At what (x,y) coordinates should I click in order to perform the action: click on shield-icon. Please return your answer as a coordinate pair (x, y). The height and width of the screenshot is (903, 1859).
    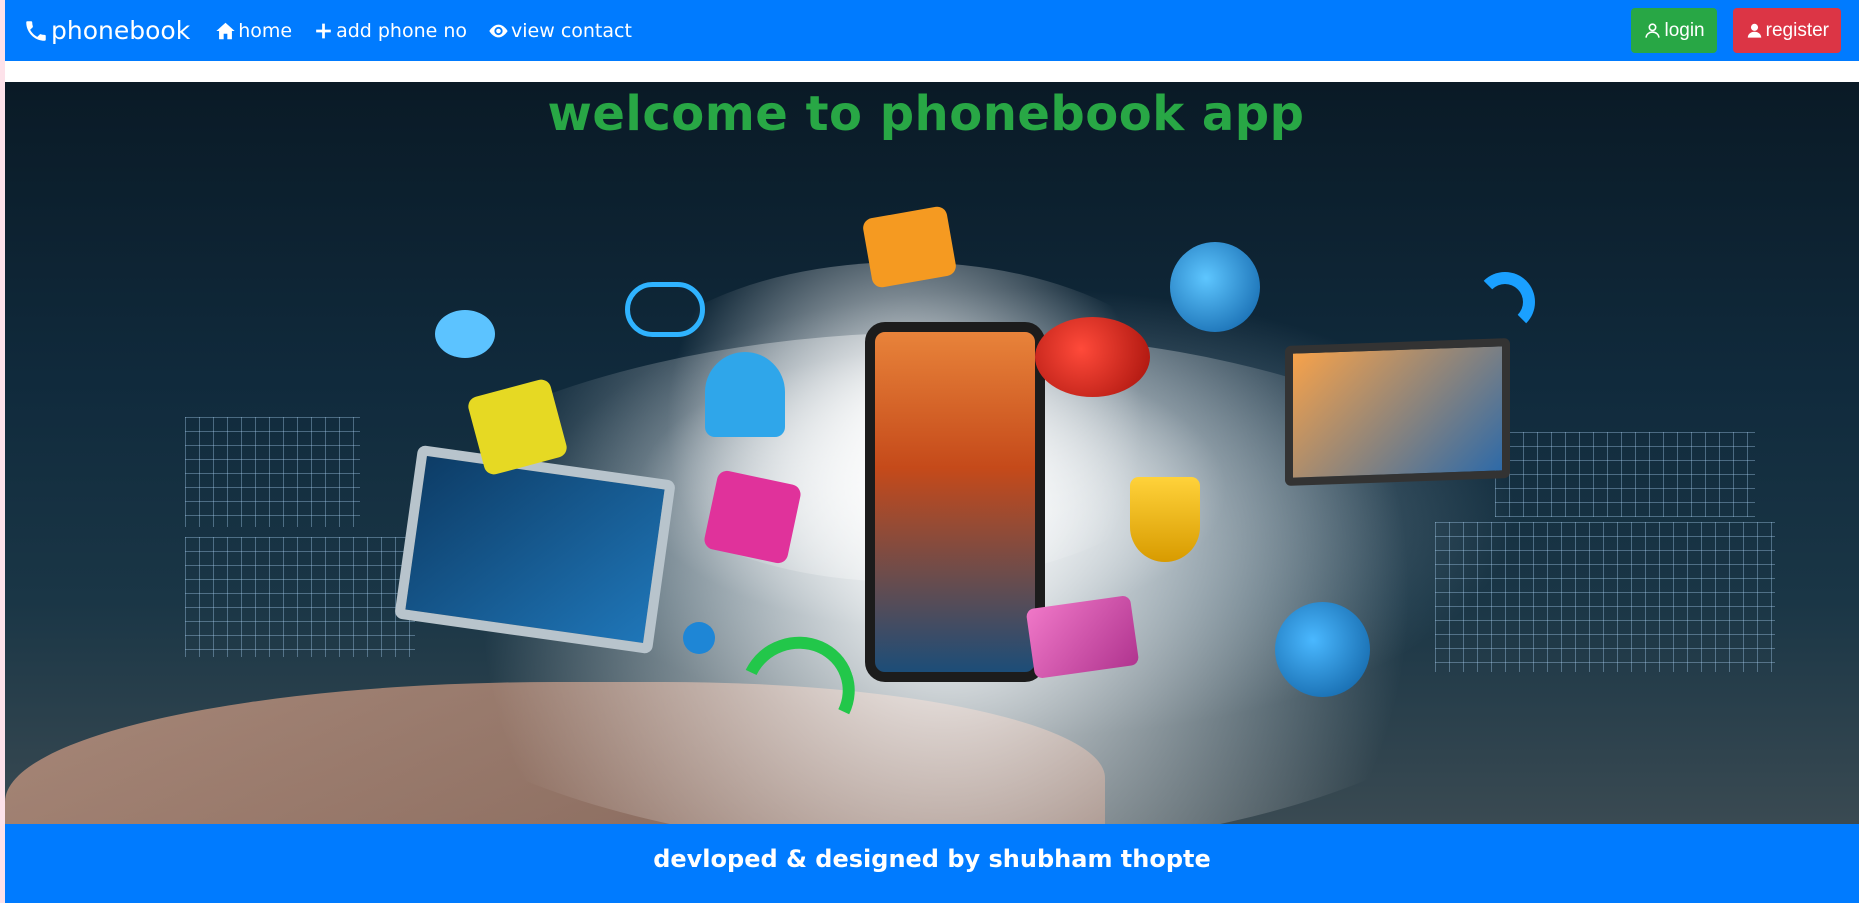
    Looking at the image, I should click on (1165, 519).